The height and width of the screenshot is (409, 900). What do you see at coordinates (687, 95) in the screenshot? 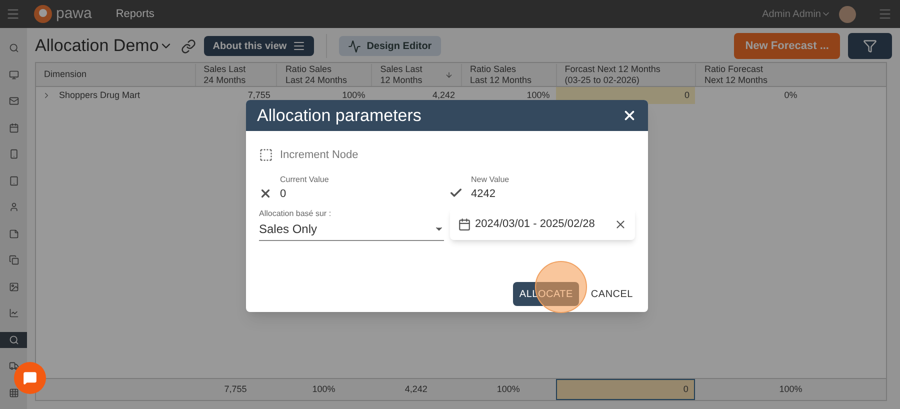
I see `table-cell-text: 0` at bounding box center [687, 95].